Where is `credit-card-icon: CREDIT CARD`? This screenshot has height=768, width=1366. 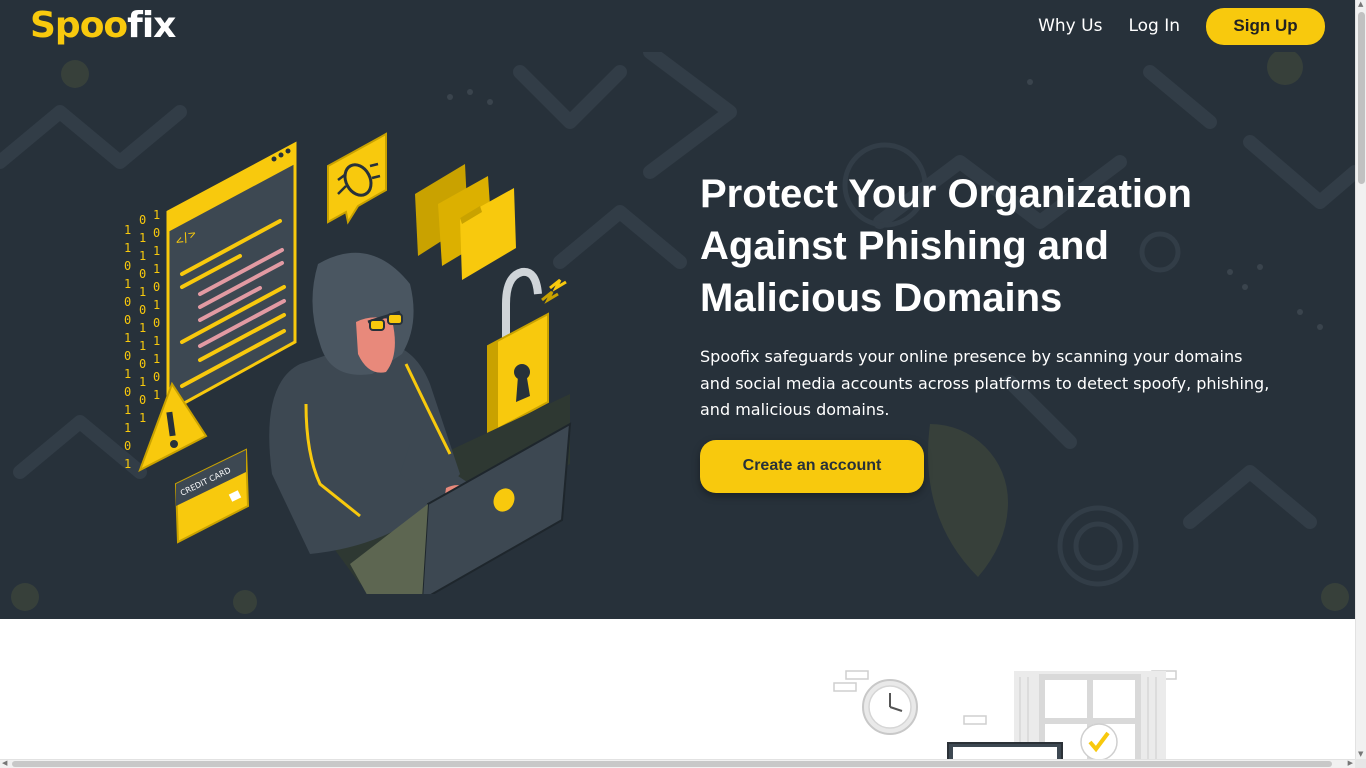
credit-card-icon: CREDIT CARD is located at coordinates (212, 496).